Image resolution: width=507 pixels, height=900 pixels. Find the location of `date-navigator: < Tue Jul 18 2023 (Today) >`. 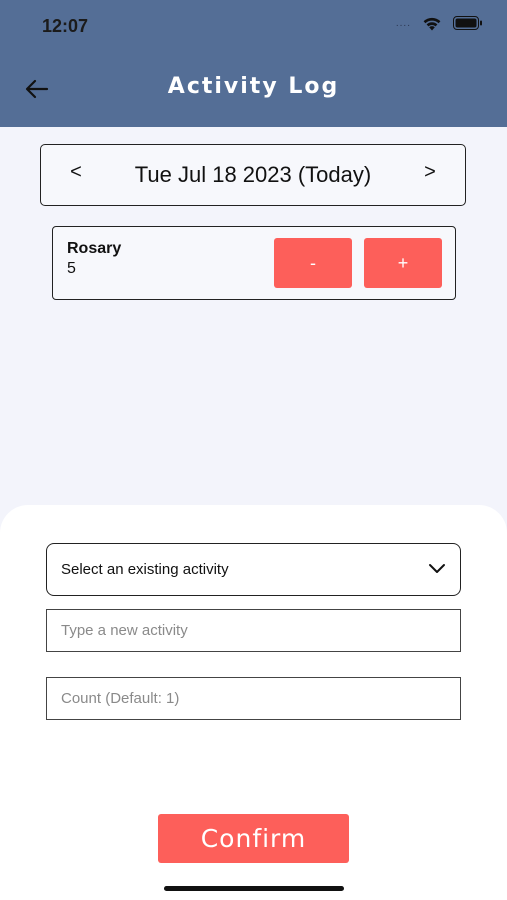

date-navigator: < Tue Jul 18 2023 (Today) > is located at coordinates (253, 175).